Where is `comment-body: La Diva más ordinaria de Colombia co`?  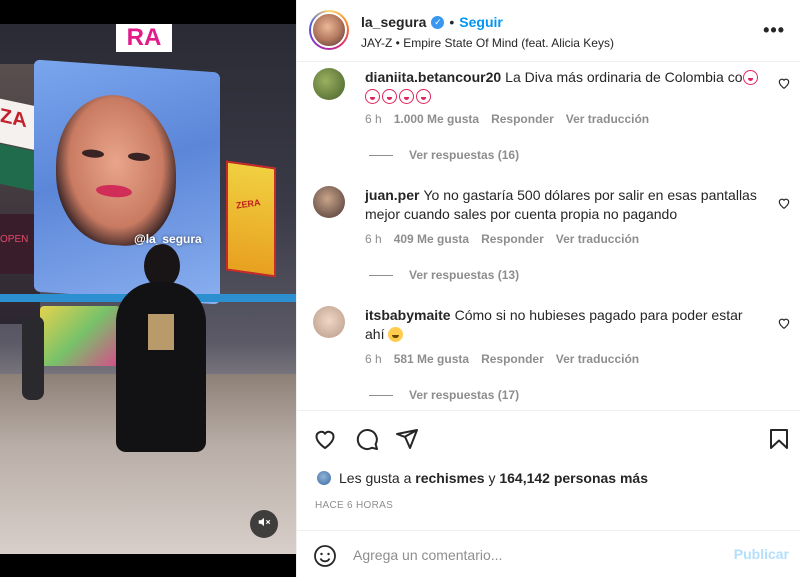
comment-body: La Diva más ordinaria de Colombia co is located at coordinates (624, 77).